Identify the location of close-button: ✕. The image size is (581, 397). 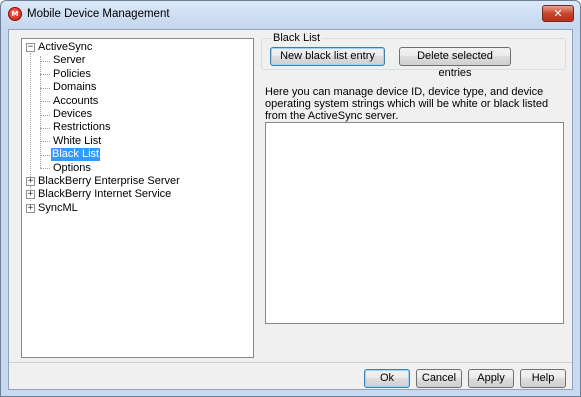
(558, 13).